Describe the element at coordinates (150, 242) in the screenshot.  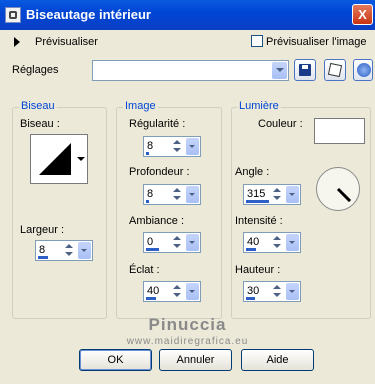
I see `ambience-value: 0` at that location.